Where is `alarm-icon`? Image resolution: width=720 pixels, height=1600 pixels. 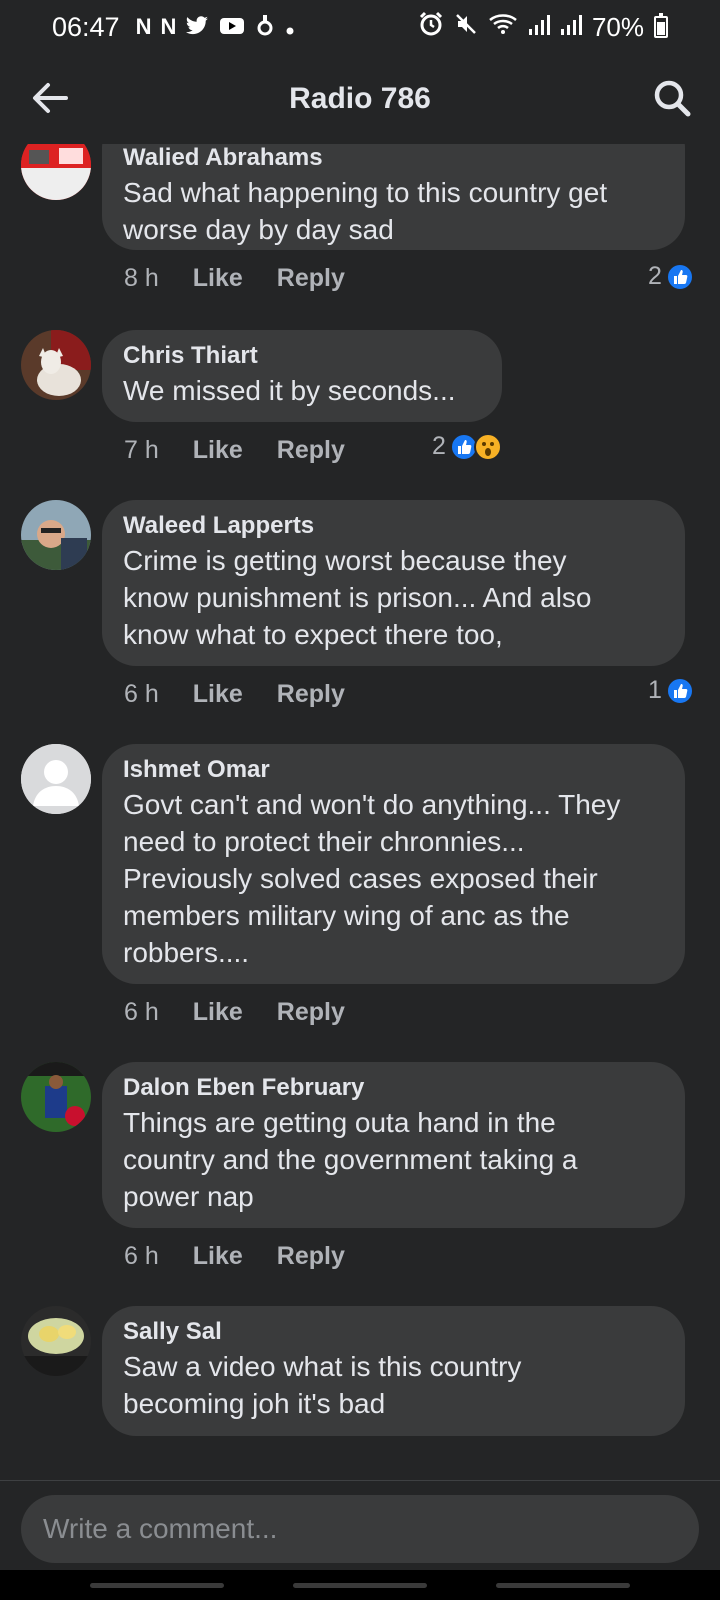 alarm-icon is located at coordinates (431, 27).